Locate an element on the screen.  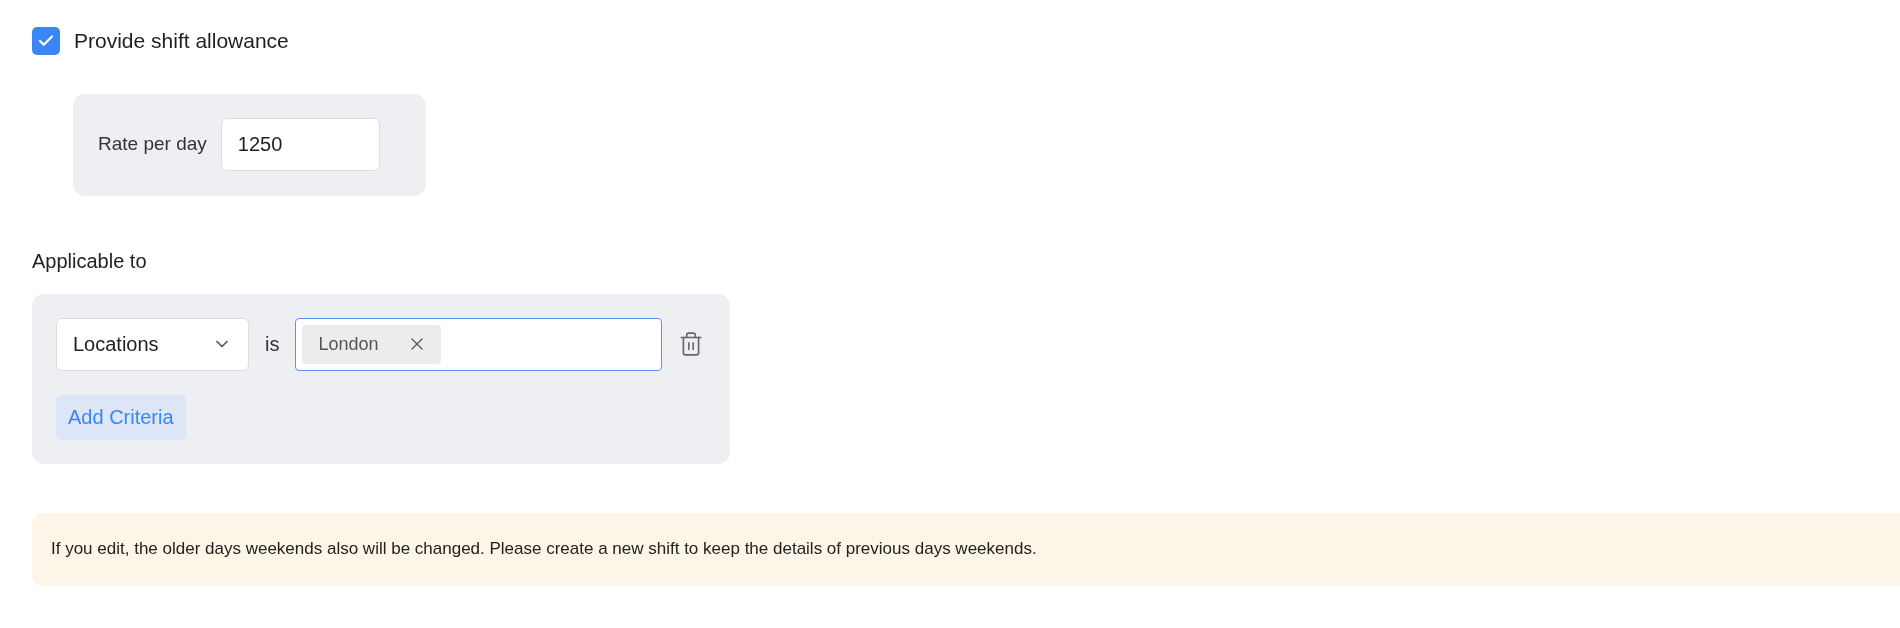
notice-banner: If you edit, the older days weekends also will be changed. Please create a new shift to keep the details of previous days weekends. is located at coordinates (966, 549).